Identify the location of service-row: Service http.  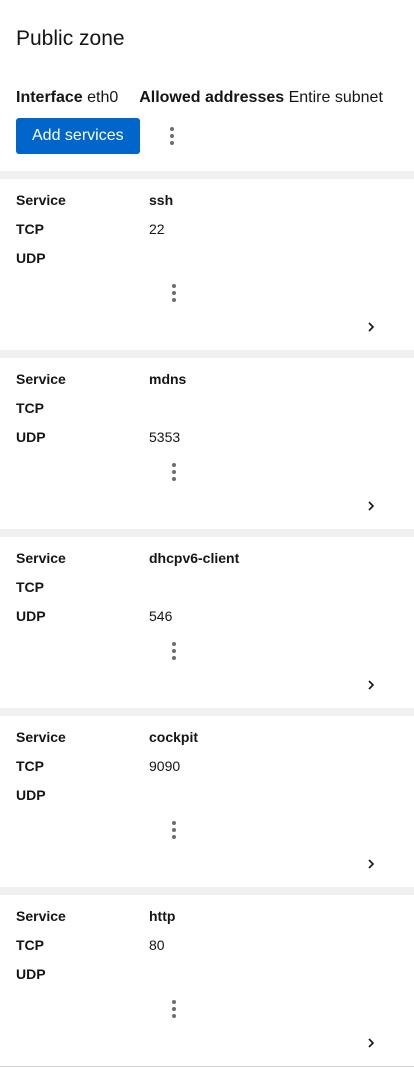
(95, 916).